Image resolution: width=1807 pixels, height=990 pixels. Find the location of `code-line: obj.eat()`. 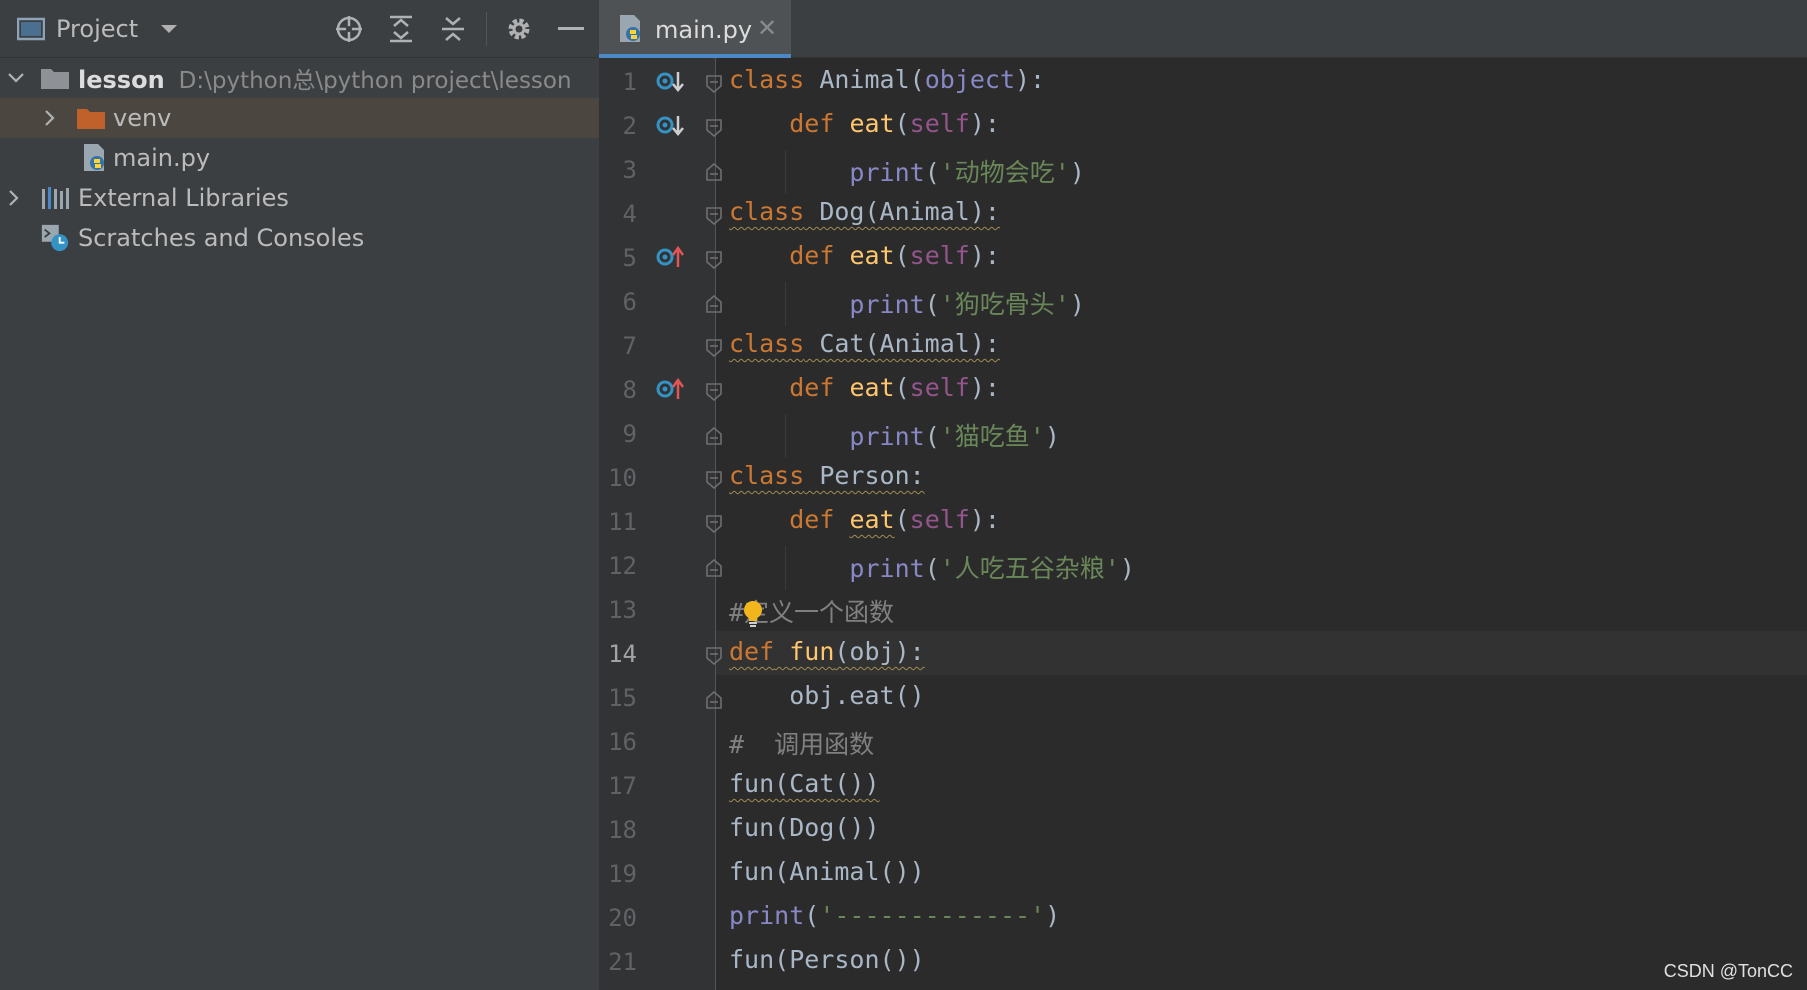

code-line: obj.eat() is located at coordinates (826, 695).